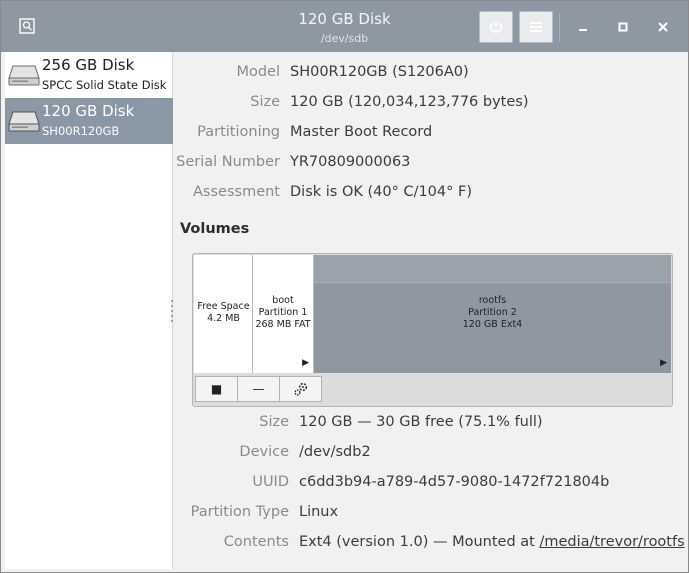 This screenshot has height=573, width=689. Describe the element at coordinates (256, 542) in the screenshot. I see `contents-label: Contents` at that location.